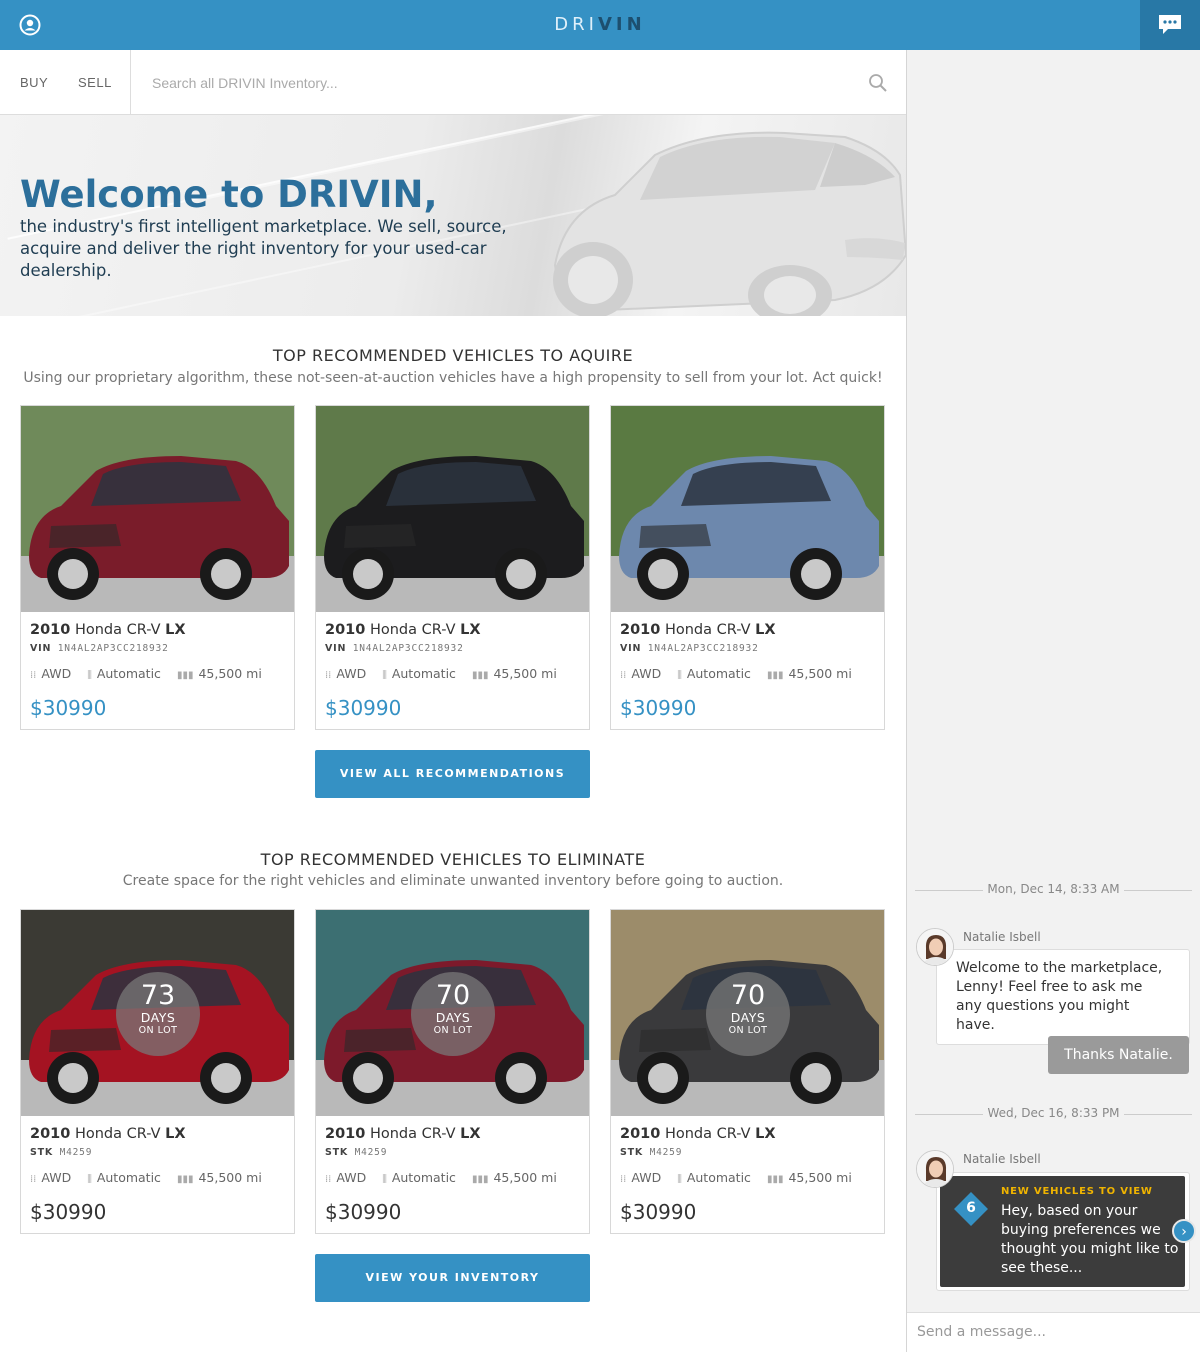 This screenshot has width=1200, height=1352. I want to click on vehicle-photo, so click(452, 509).